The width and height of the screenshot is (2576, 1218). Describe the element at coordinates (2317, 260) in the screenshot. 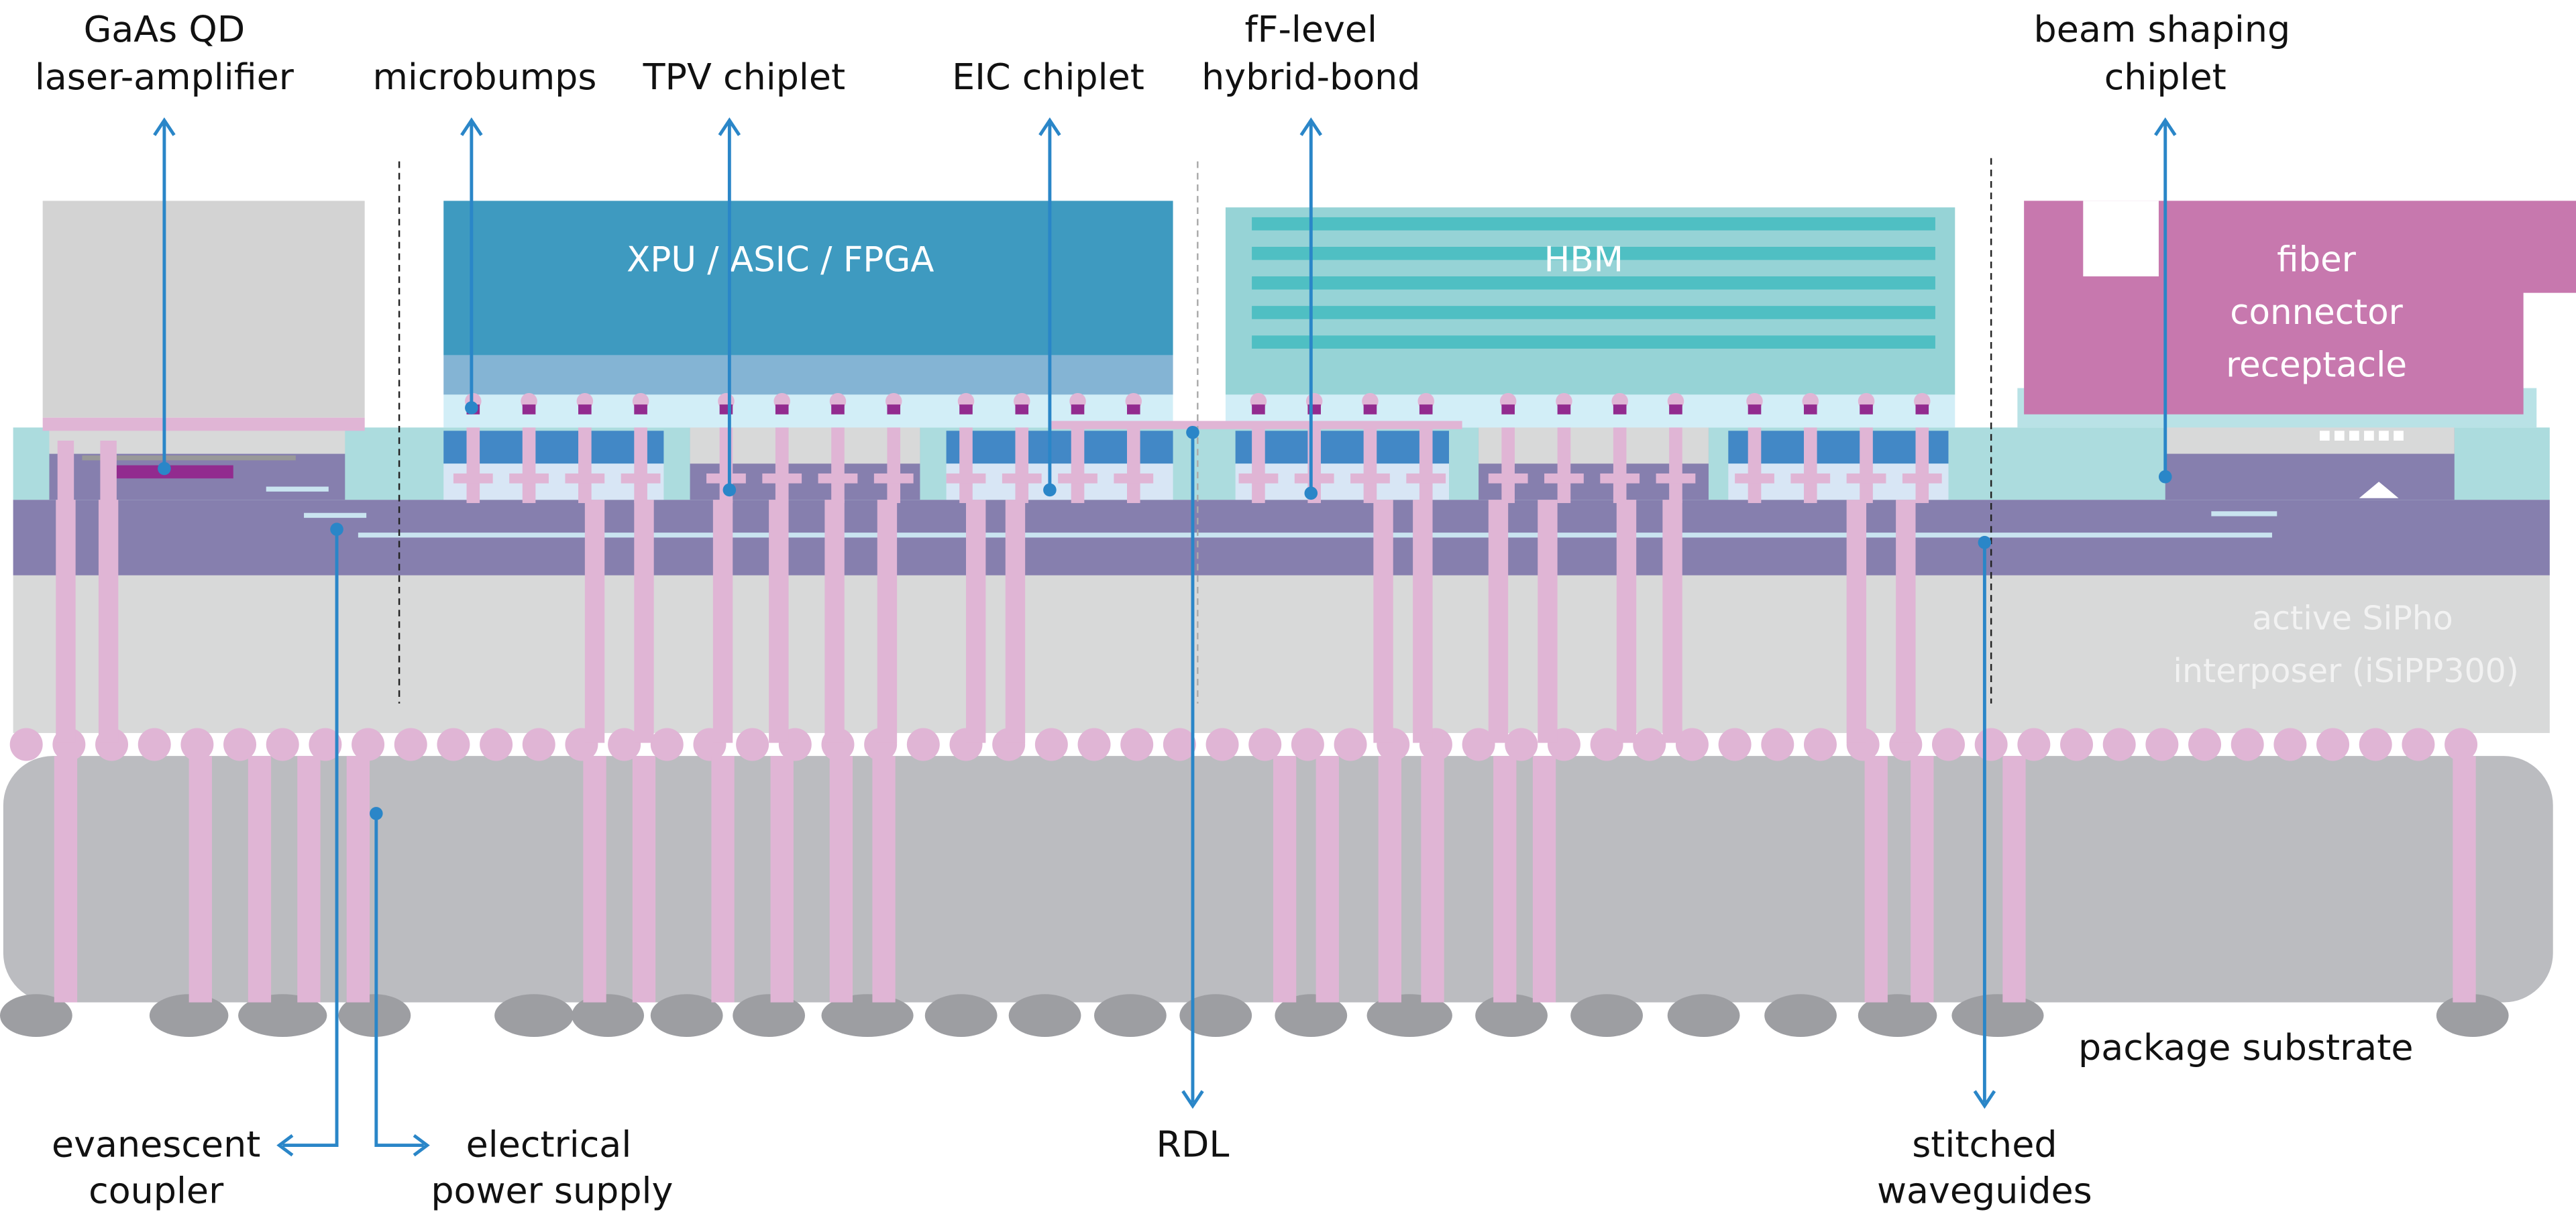

I see `fiber-label-1: fiber` at that location.